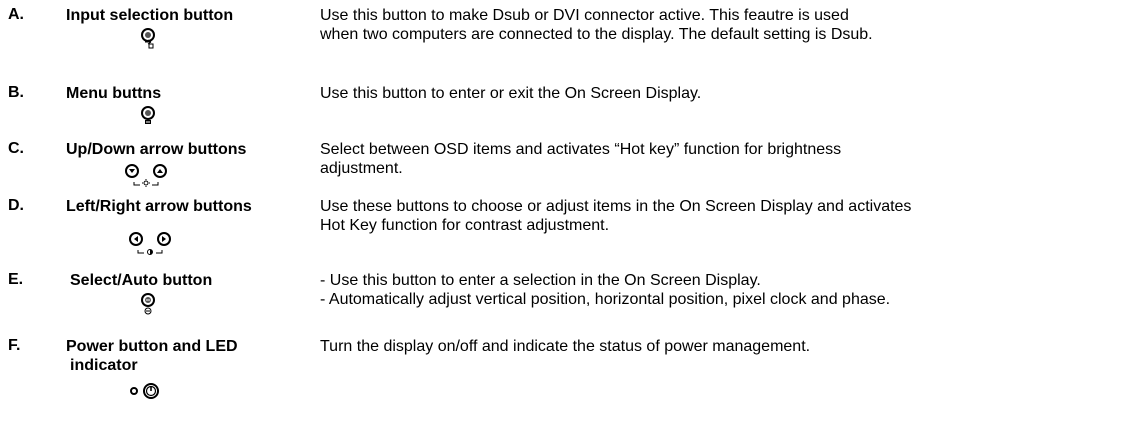 The height and width of the screenshot is (424, 1130). What do you see at coordinates (16, 148) in the screenshot?
I see `item-letter: C.` at bounding box center [16, 148].